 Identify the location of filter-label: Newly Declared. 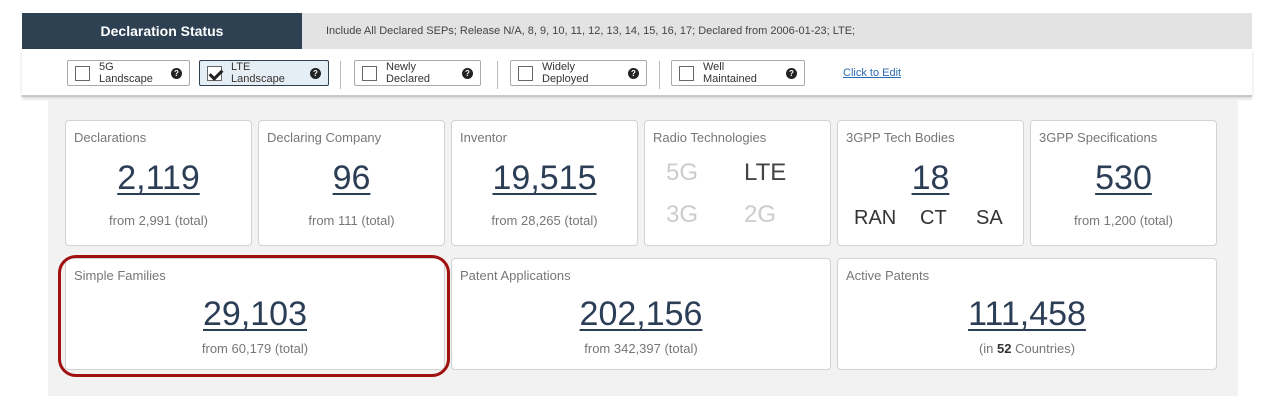
(408, 73).